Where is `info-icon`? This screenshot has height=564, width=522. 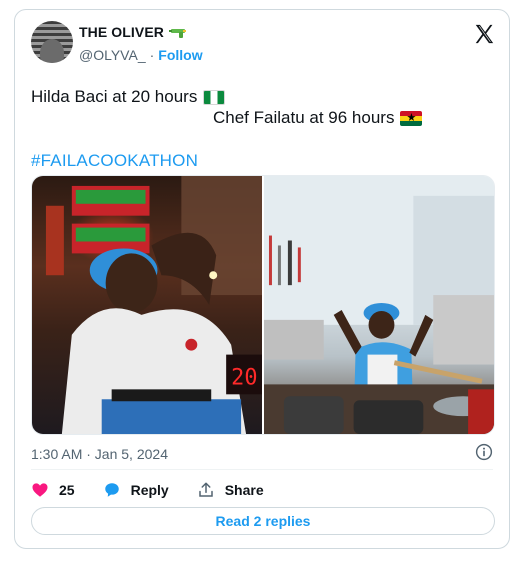
info-icon is located at coordinates (484, 452).